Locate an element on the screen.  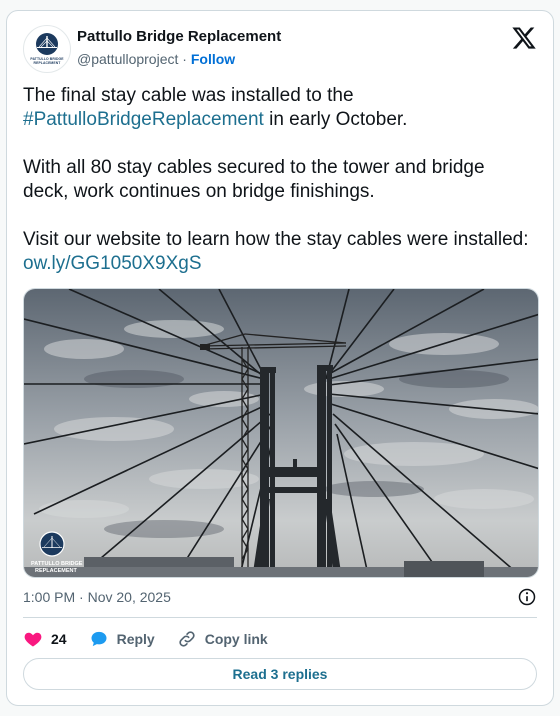
action-bar: 24 Reply Copy link is located at coordinates (280, 639).